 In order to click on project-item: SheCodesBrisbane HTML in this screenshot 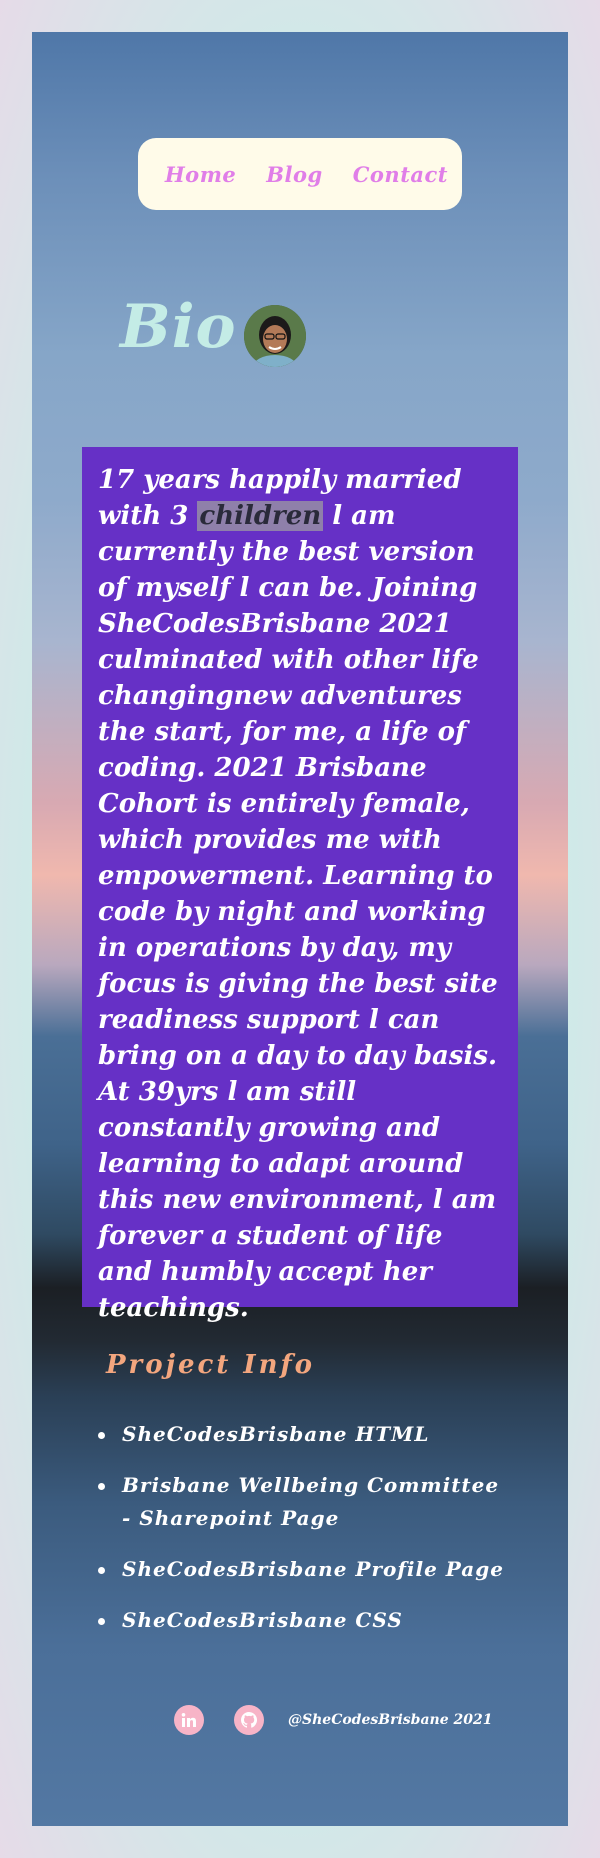, I will do `click(306, 1434)`.